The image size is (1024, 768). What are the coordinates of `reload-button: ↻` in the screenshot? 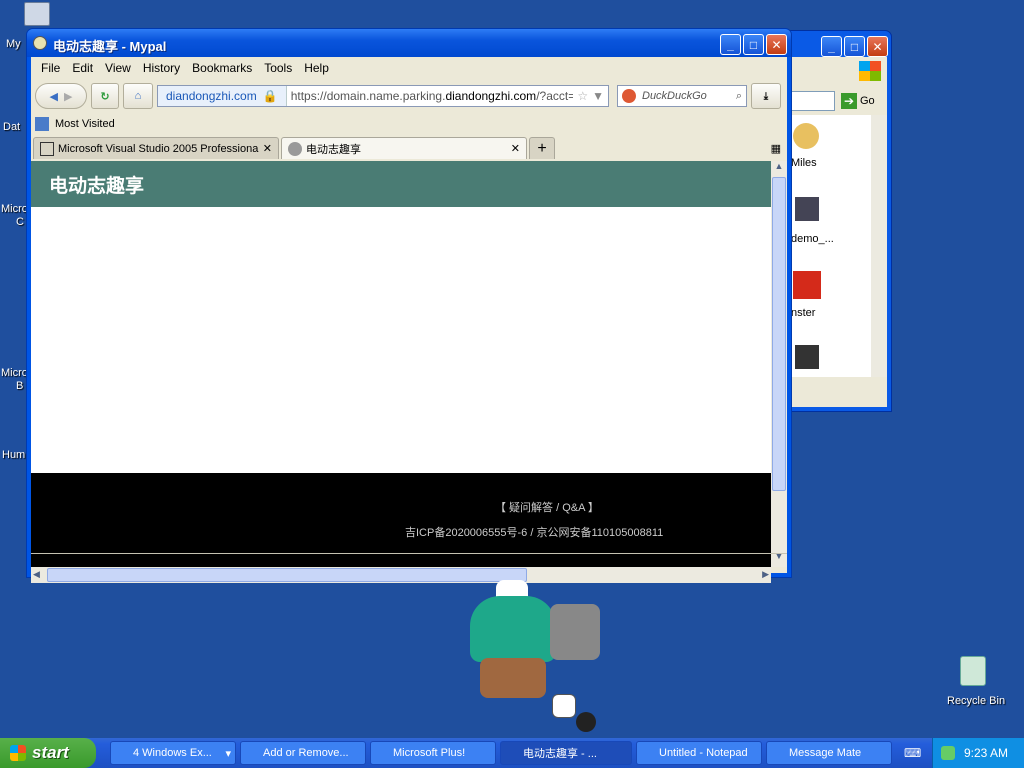 It's located at (105, 96).